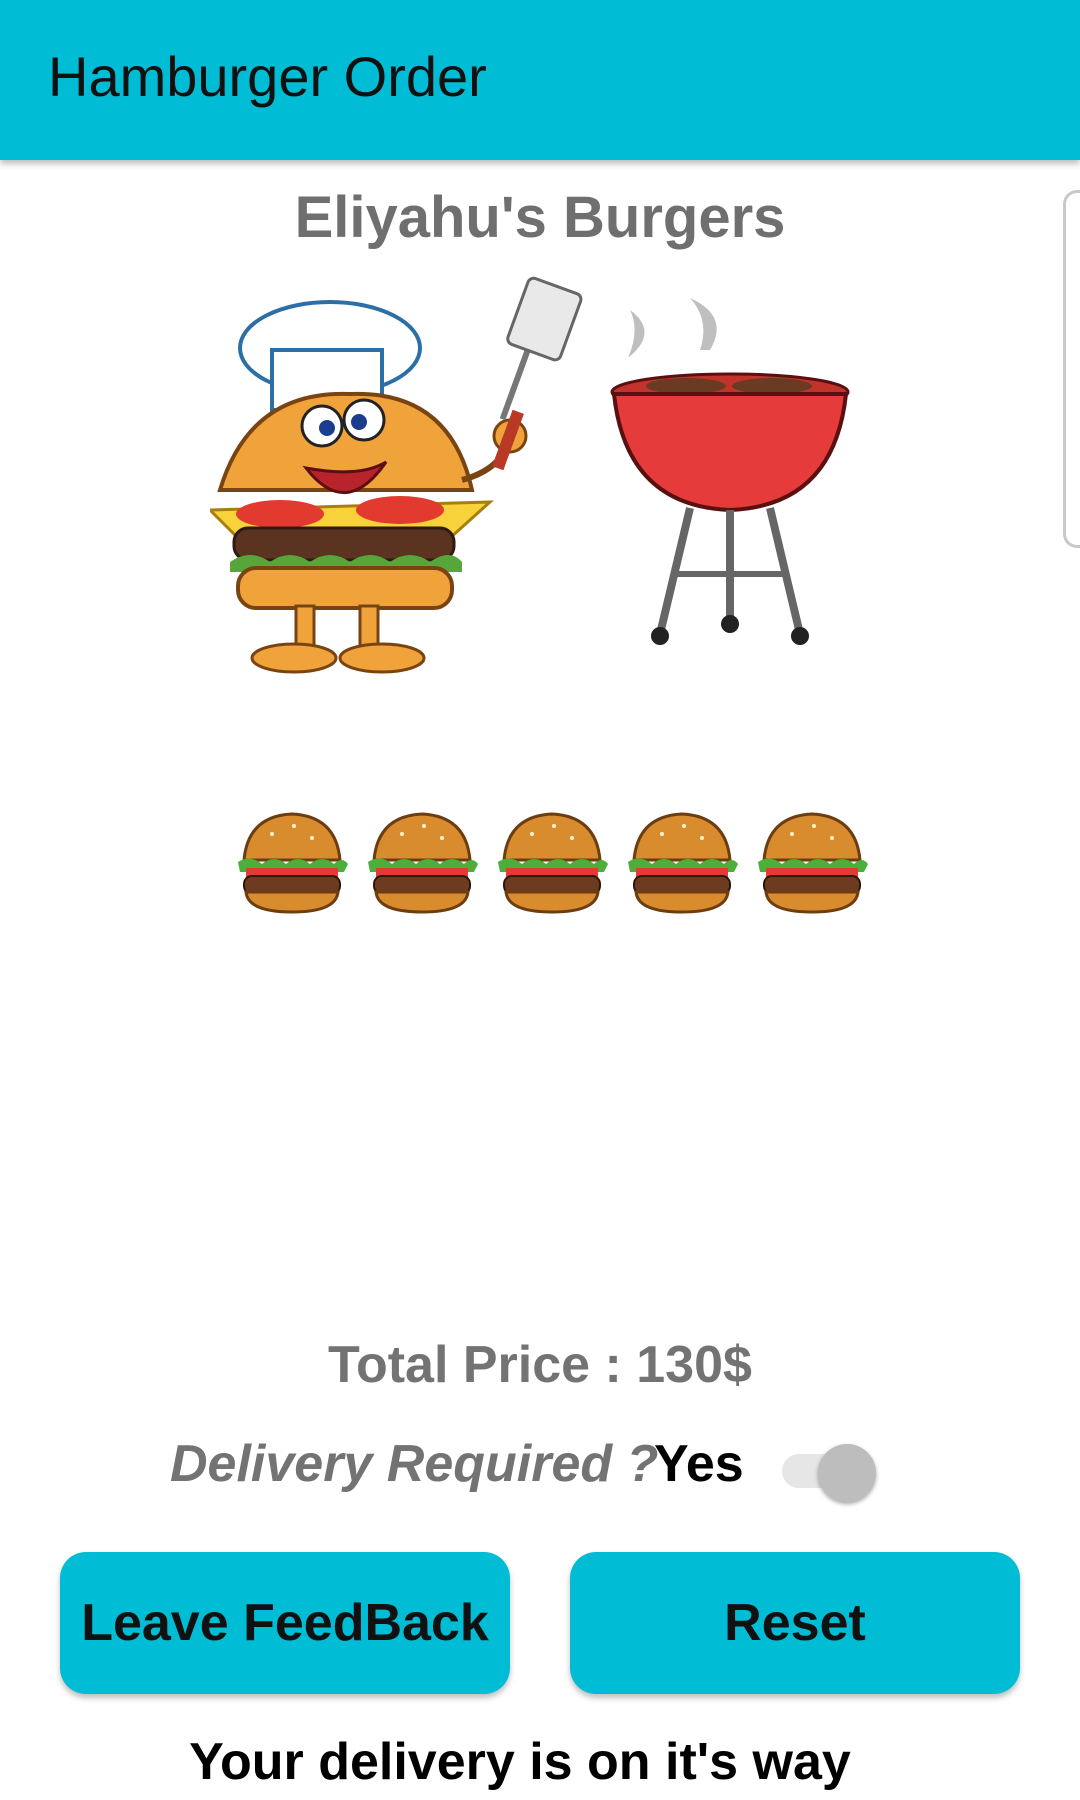 This screenshot has width=1080, height=1800. Describe the element at coordinates (699, 1464) in the screenshot. I see `delivery-value: Yes` at that location.